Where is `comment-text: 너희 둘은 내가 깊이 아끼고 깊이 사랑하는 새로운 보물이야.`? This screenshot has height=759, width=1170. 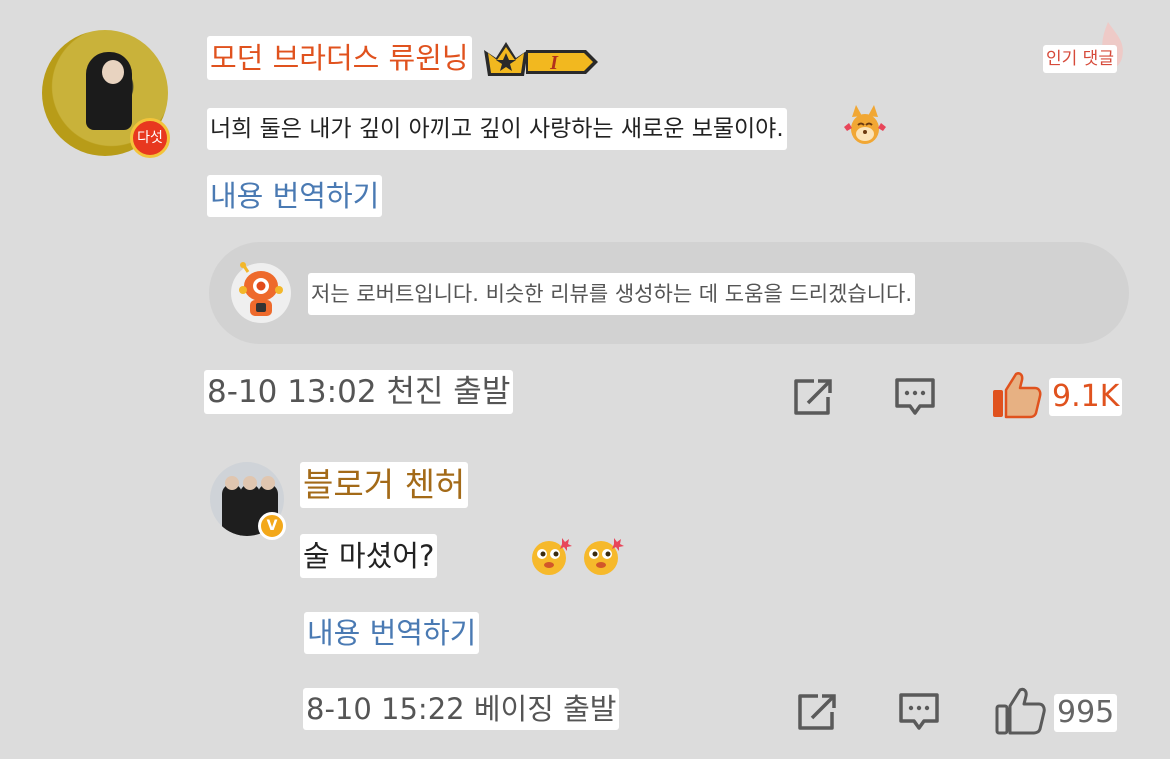 comment-text: 너희 둘은 내가 깊이 아끼고 깊이 사랑하는 새로운 보물이야. is located at coordinates (497, 129).